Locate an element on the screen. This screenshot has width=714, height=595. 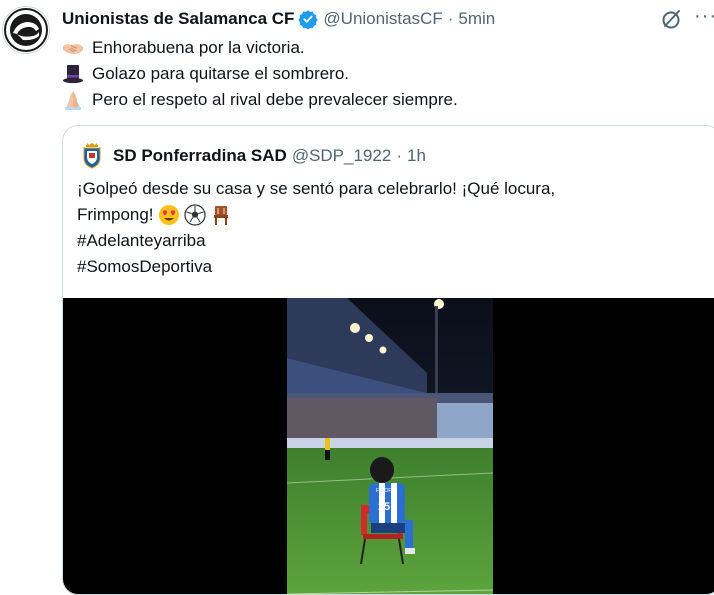
unionistas-logo is located at coordinates (26, 30).